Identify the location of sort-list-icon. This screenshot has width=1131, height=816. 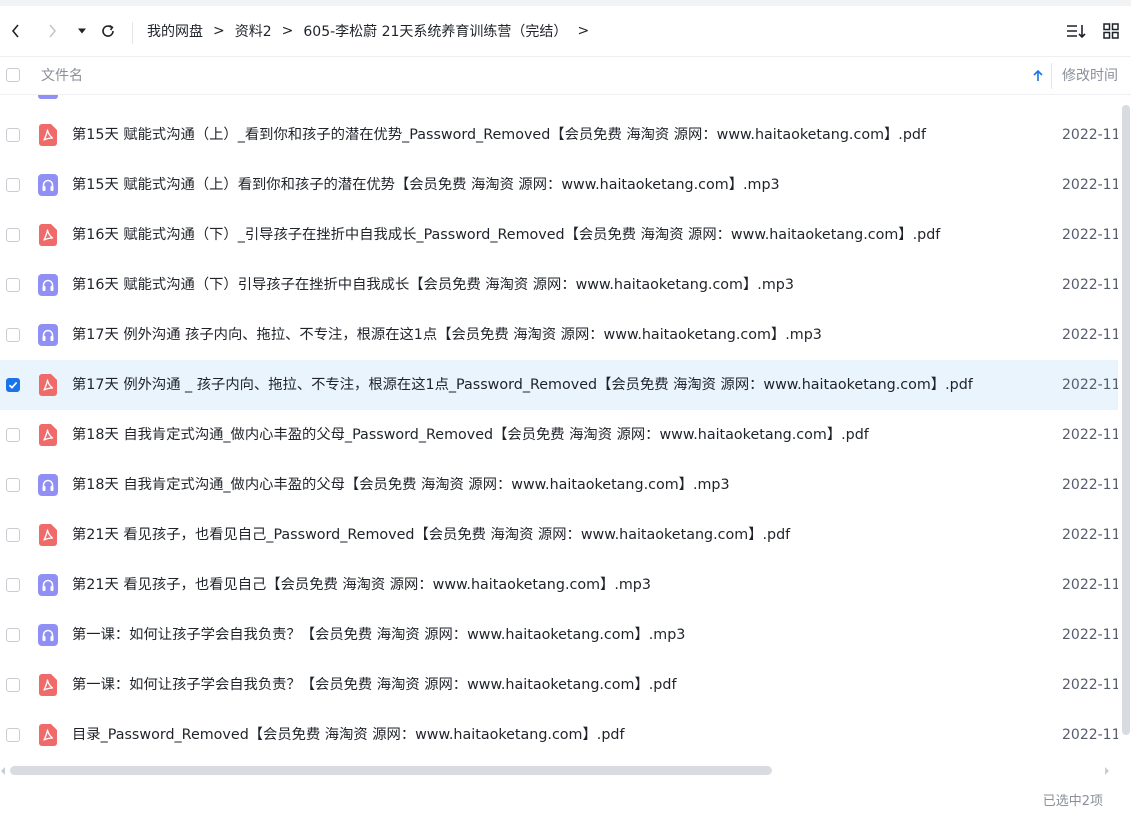
(1076, 32).